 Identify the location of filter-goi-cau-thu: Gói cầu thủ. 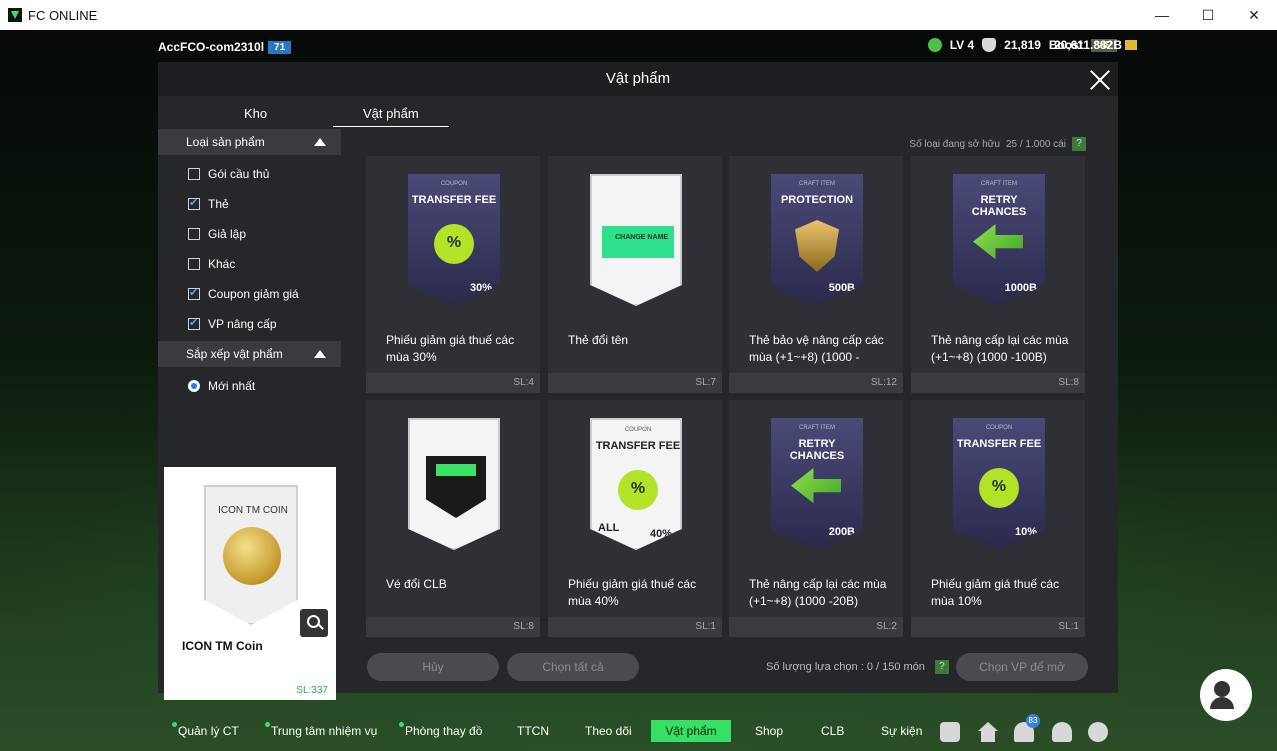
(228, 174).